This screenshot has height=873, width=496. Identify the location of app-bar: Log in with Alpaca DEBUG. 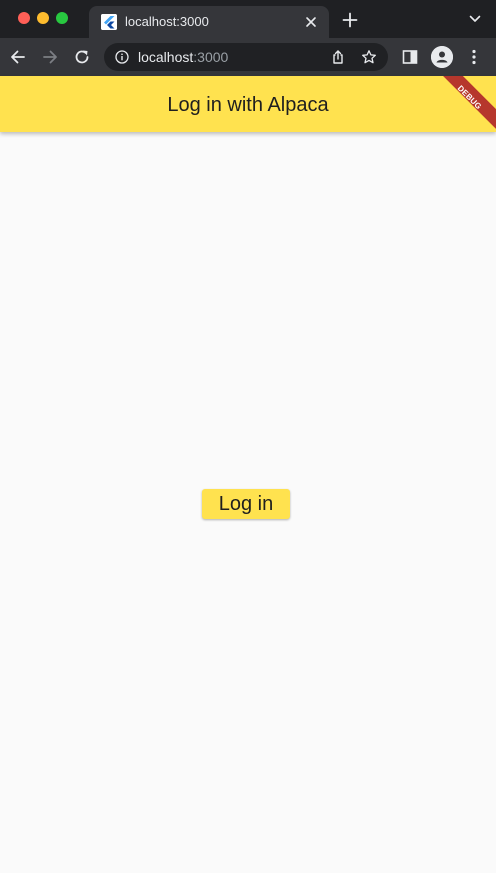
(248, 104).